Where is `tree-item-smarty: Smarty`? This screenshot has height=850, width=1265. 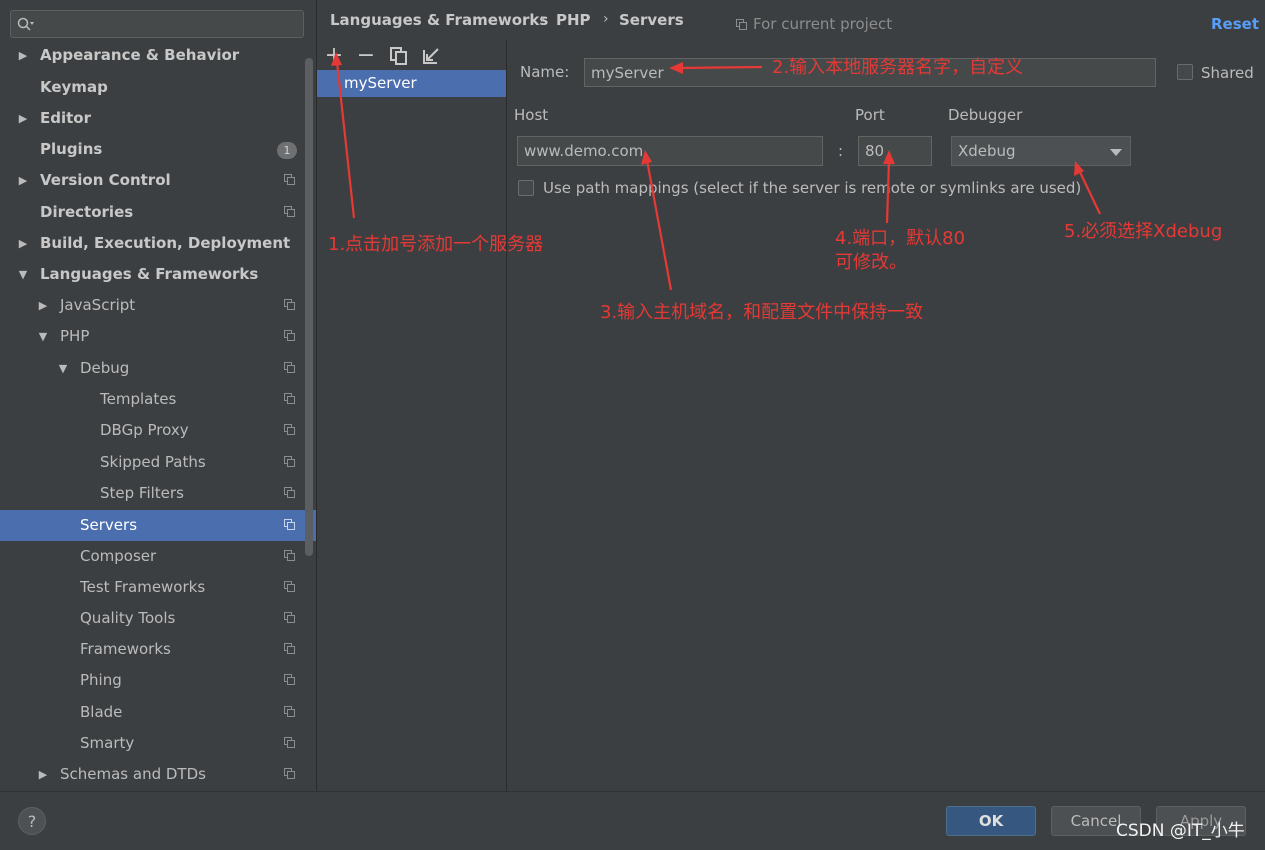
tree-item-smarty: Smarty is located at coordinates (158, 743).